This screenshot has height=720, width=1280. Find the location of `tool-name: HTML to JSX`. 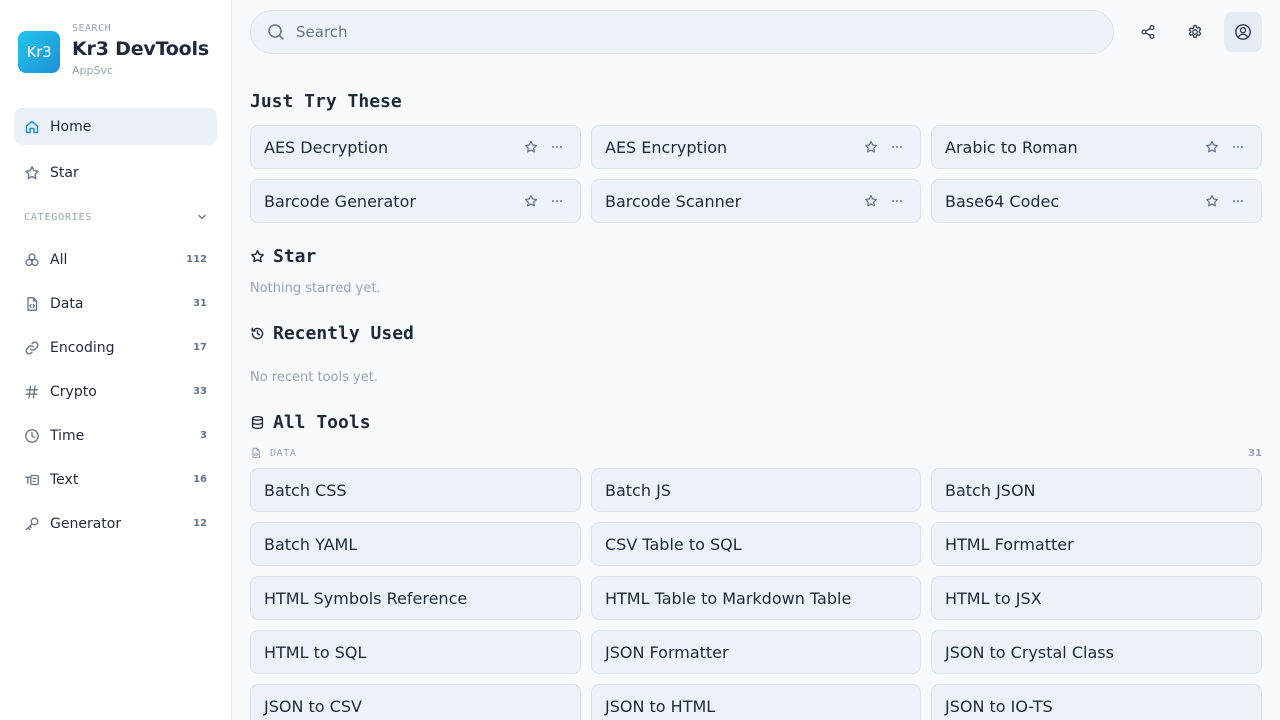

tool-name: HTML to JSX is located at coordinates (993, 598).